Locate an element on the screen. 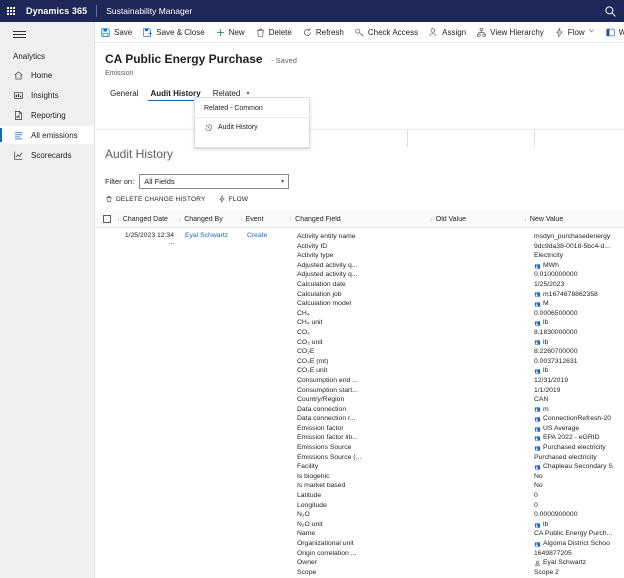  sidebar-item-home: Home is located at coordinates (47, 75).